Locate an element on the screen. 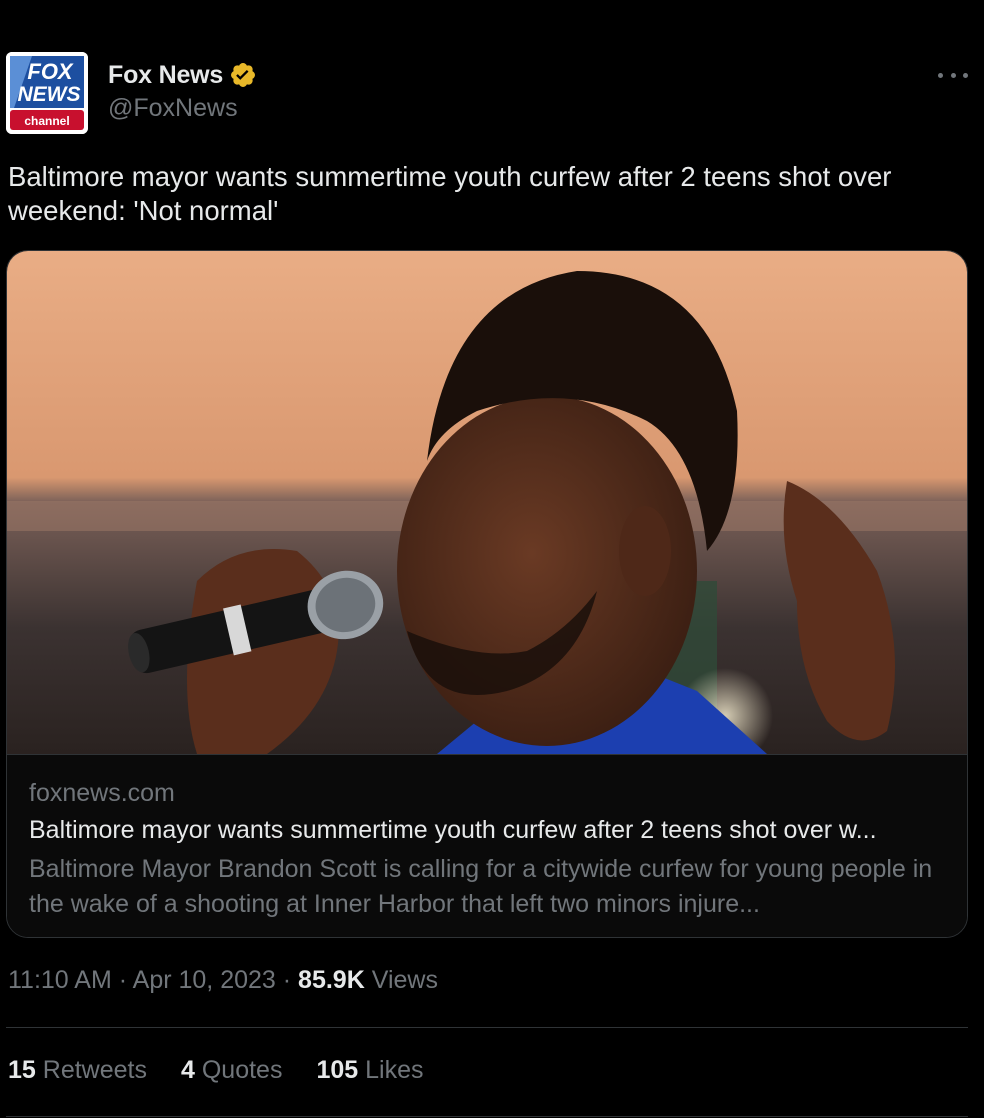  quotes-label: Quotes is located at coordinates (242, 1070).